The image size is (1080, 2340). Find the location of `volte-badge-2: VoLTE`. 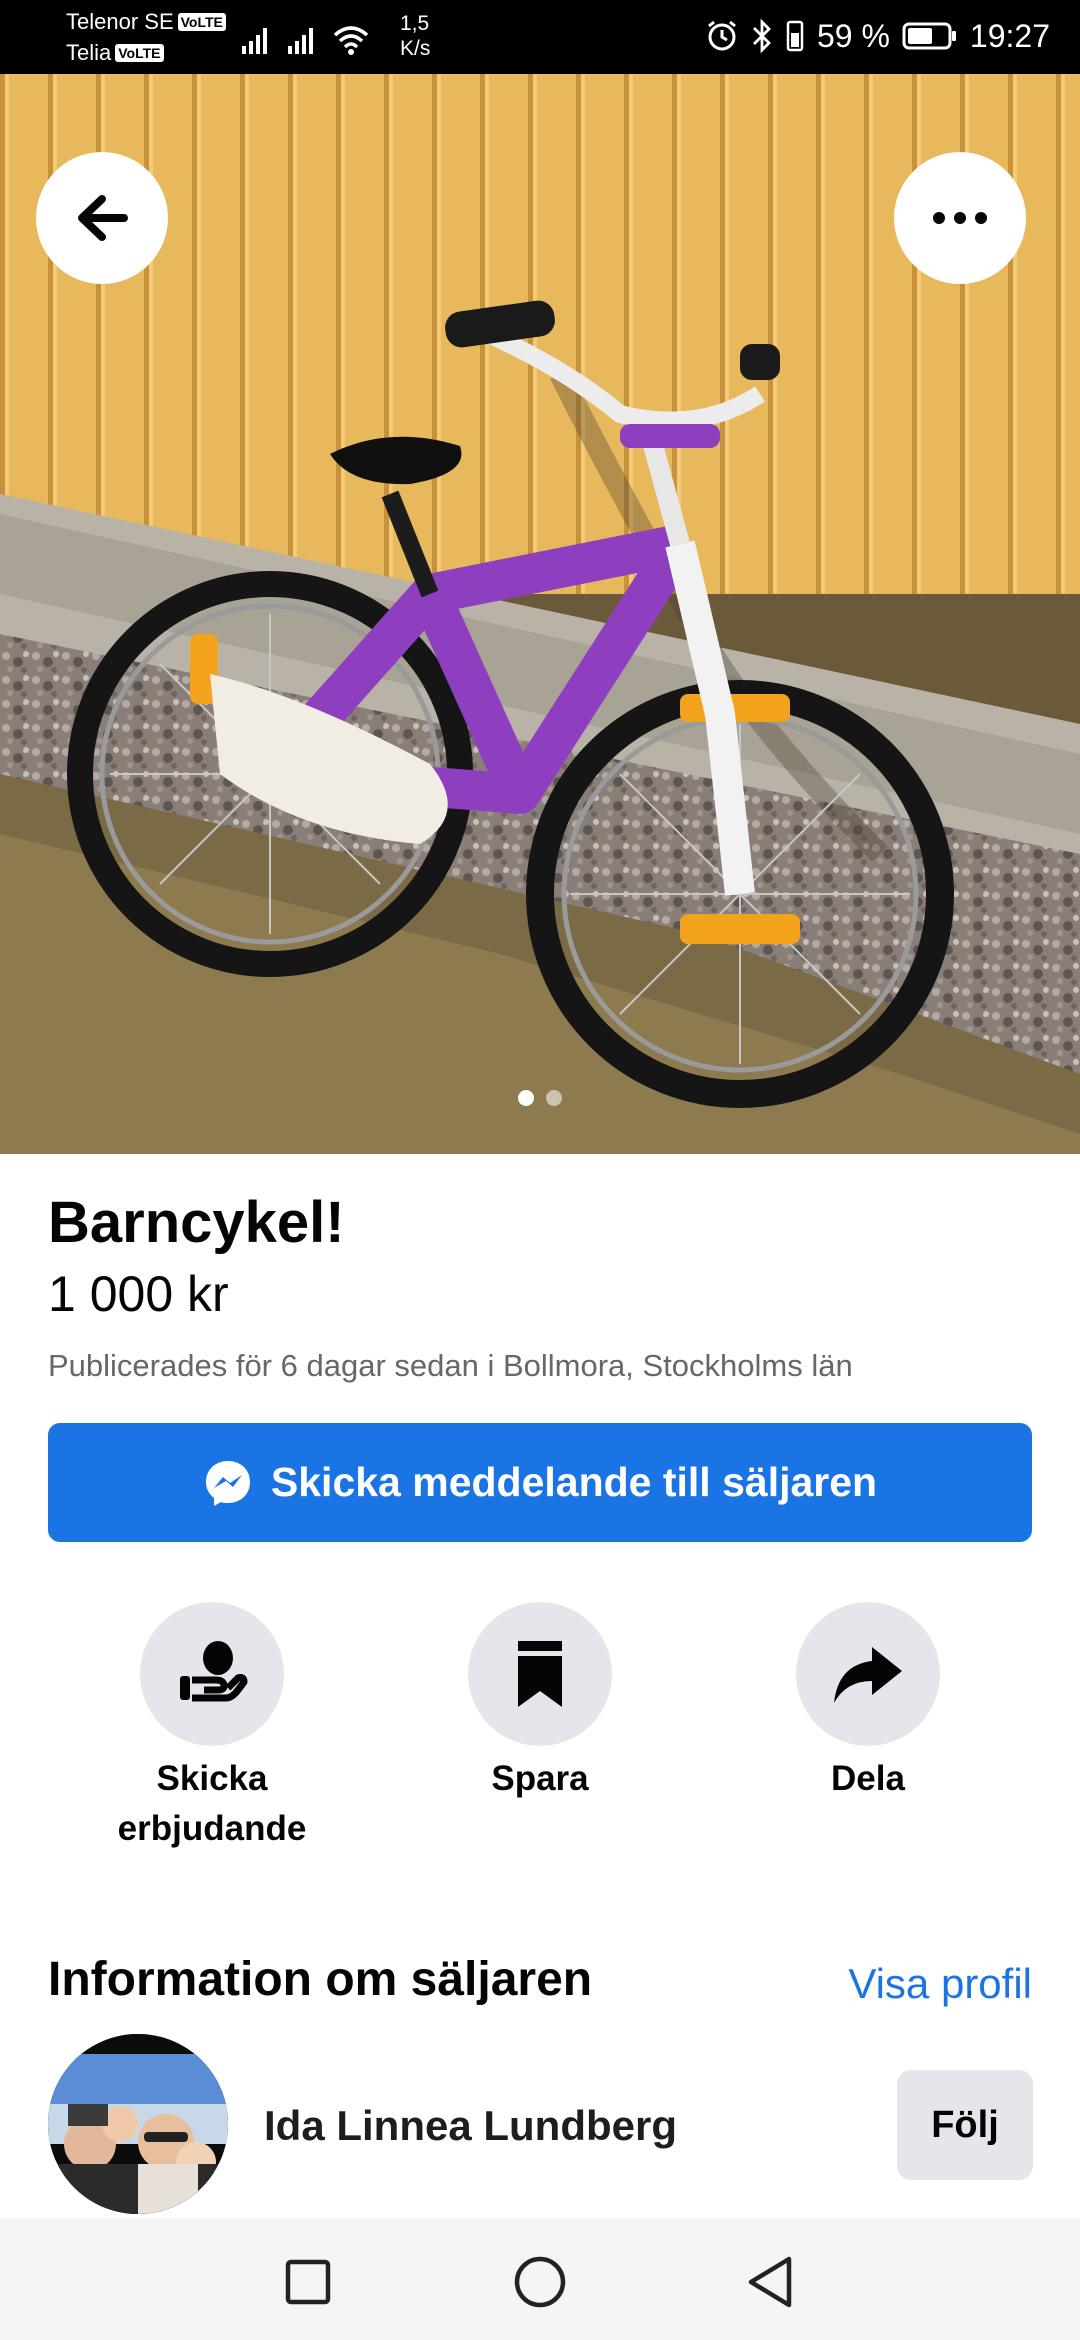

volte-badge-2: VoLTE is located at coordinates (139, 53).